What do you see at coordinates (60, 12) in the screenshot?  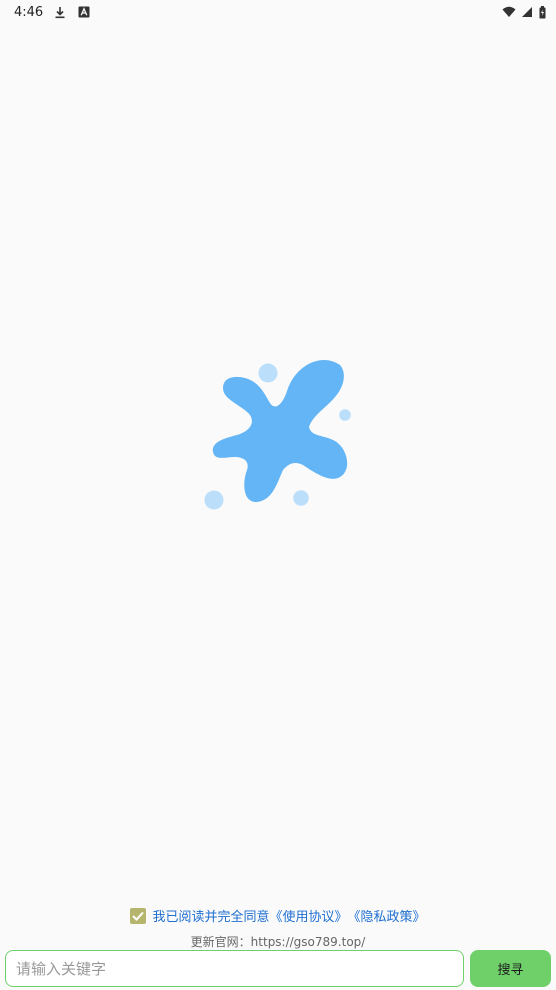 I see `download-icon` at bounding box center [60, 12].